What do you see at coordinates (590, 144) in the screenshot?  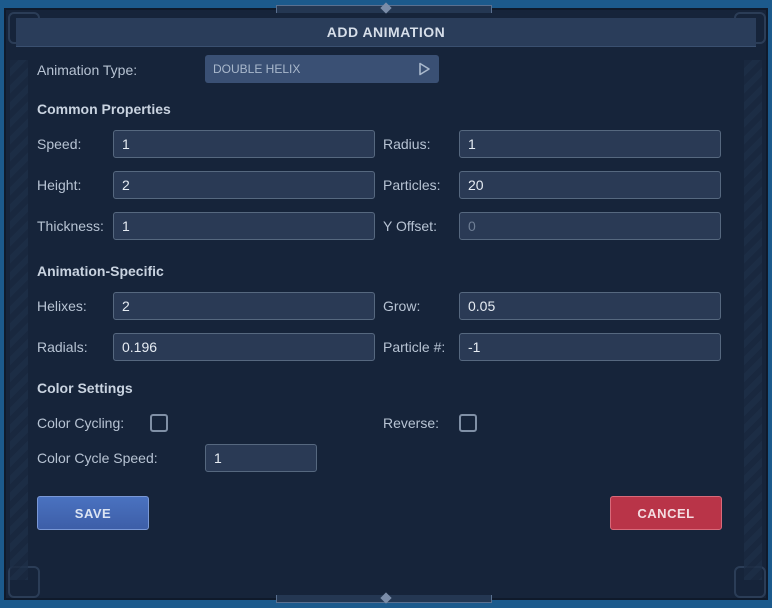 I see `radius-input` at bounding box center [590, 144].